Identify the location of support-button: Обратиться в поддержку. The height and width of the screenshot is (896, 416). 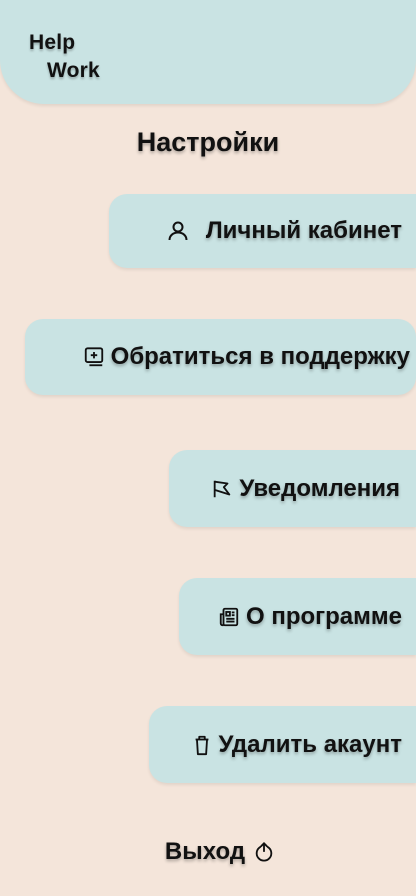
(220, 357).